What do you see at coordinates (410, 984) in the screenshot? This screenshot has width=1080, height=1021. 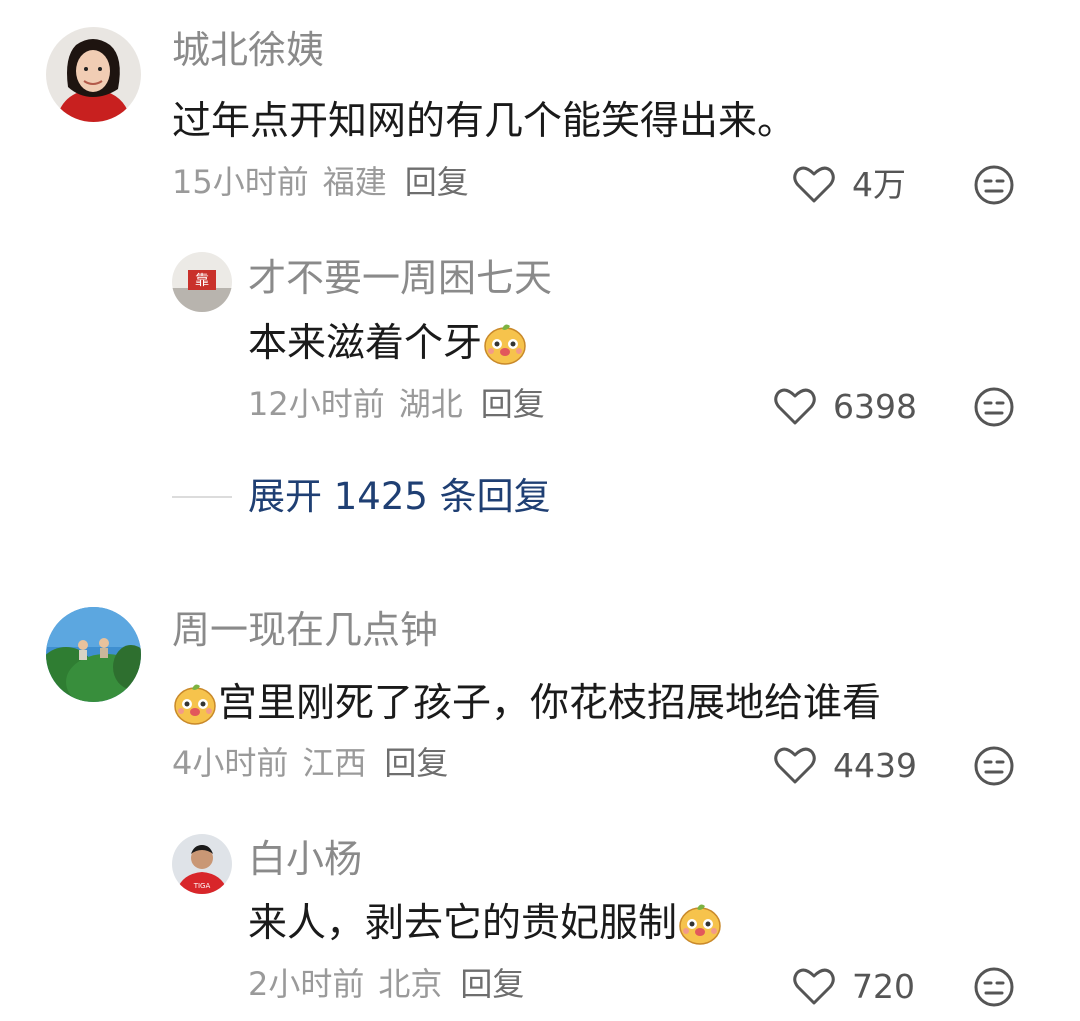 I see `reply-location: 北京` at bounding box center [410, 984].